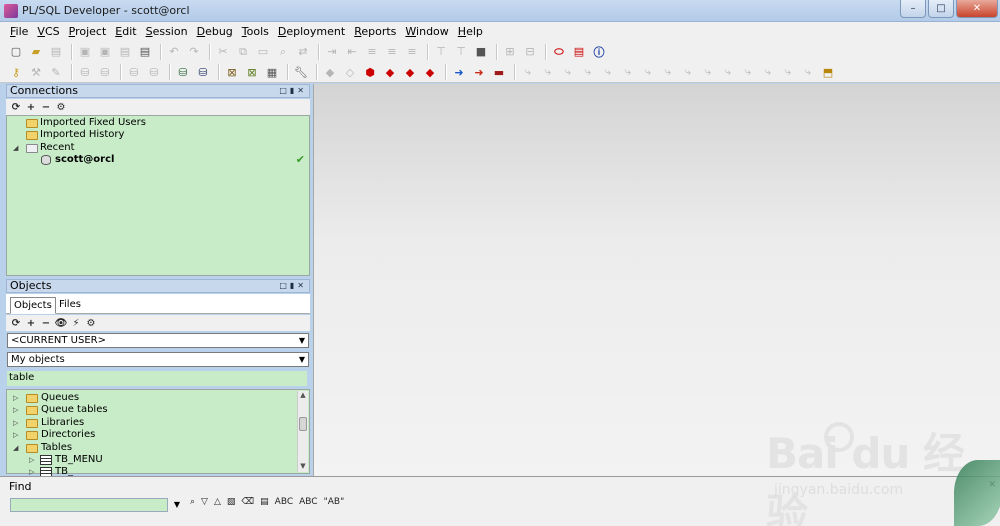  I want to click on clear-icon: ⌫, so click(247, 502).